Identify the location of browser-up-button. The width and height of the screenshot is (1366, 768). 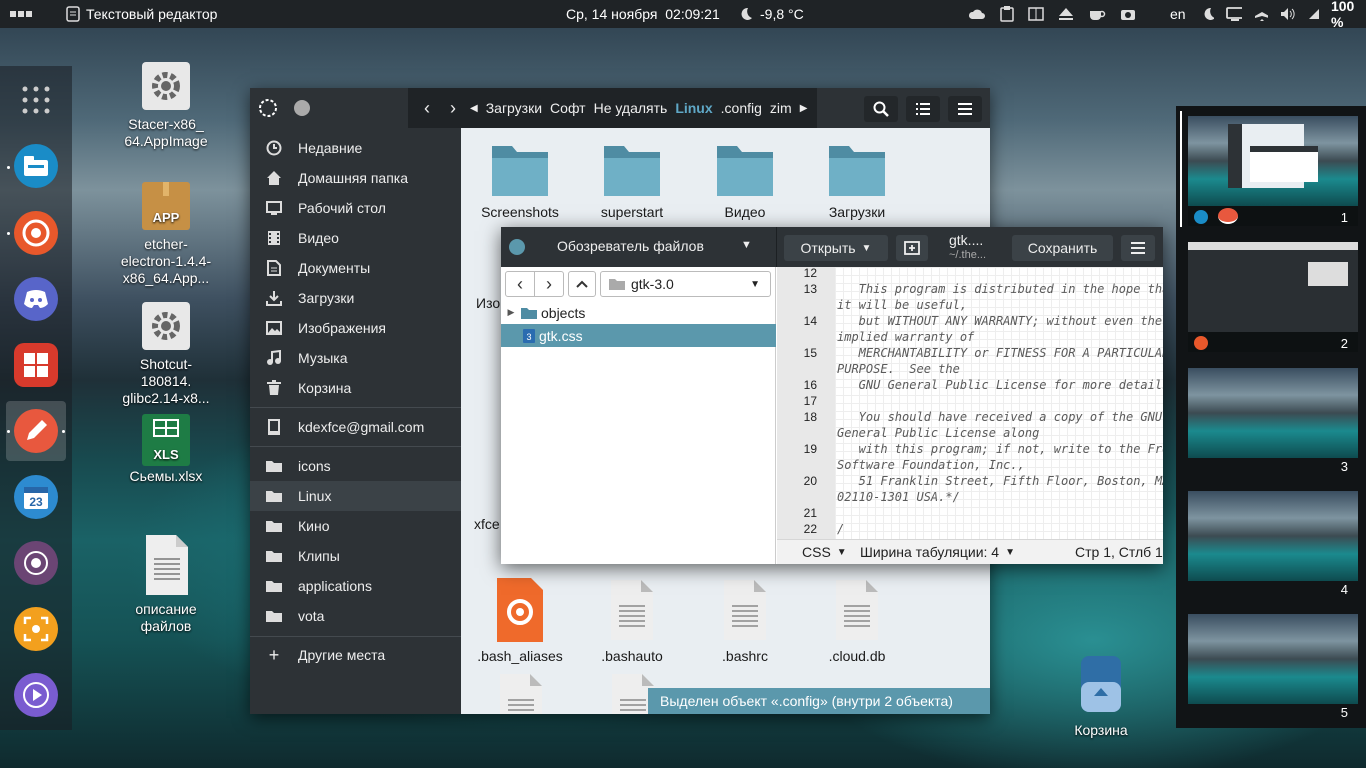
(582, 284).